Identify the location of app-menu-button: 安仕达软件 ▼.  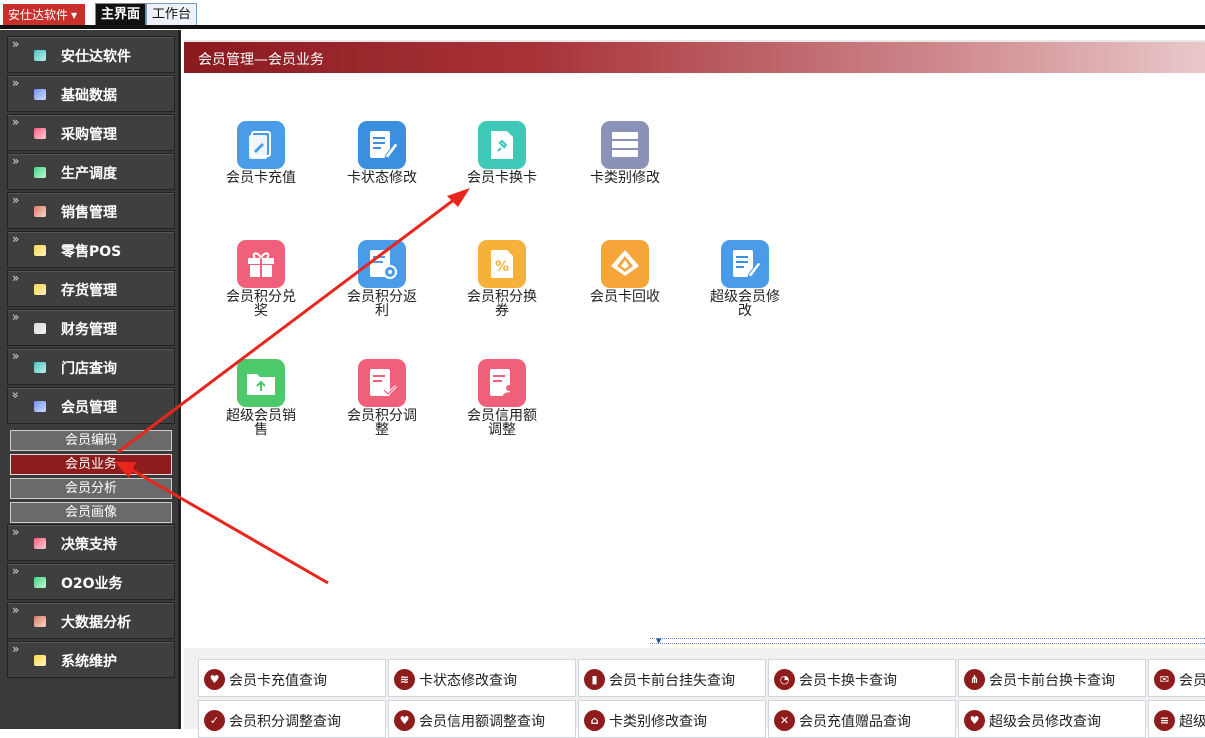
(44, 15).